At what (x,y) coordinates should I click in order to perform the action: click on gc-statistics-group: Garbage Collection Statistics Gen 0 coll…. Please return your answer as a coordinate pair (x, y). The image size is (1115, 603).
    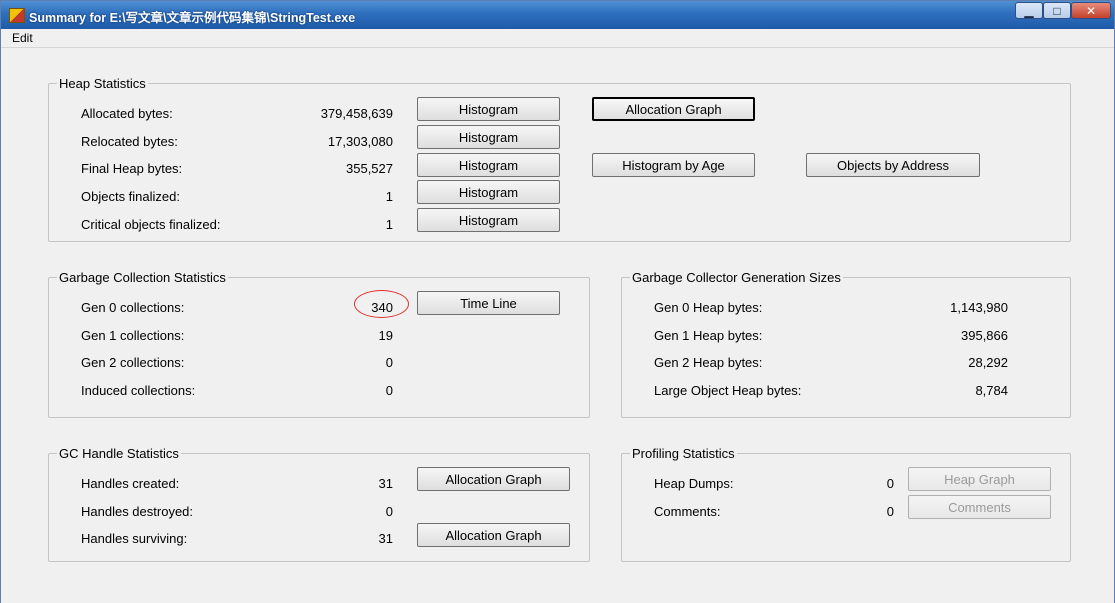
    Looking at the image, I should click on (319, 344).